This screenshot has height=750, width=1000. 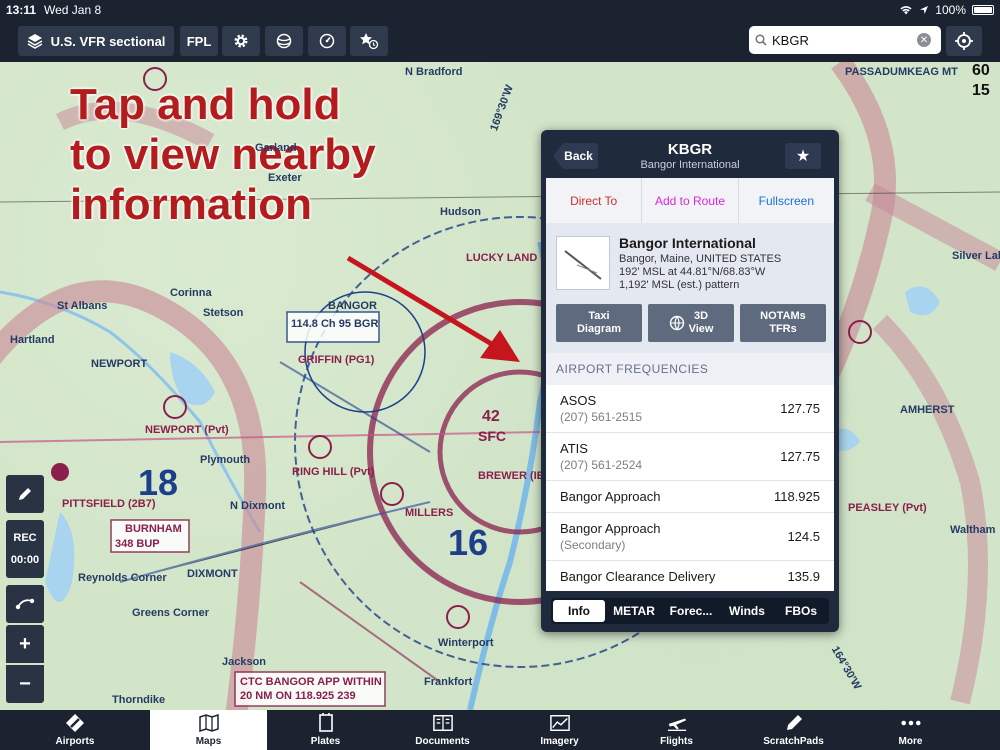 What do you see at coordinates (434, 72) in the screenshot?
I see `map-label: N Bradford` at bounding box center [434, 72].